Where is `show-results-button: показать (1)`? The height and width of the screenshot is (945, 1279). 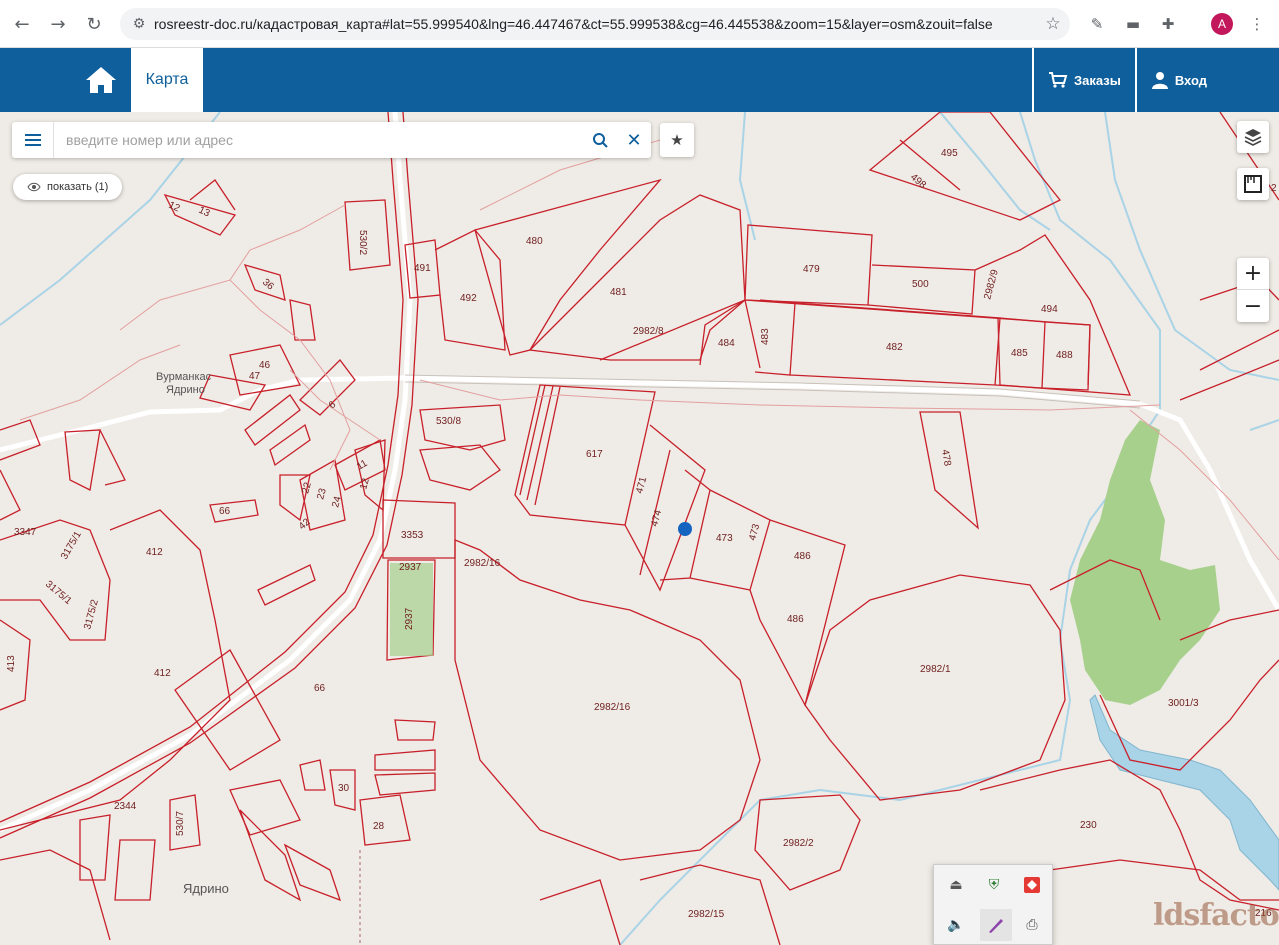
show-results-button: показать (1) is located at coordinates (68, 187).